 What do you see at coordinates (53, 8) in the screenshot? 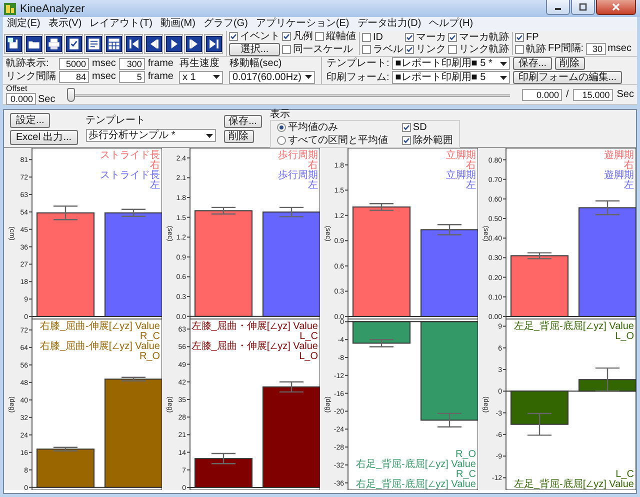
I see `window-title: KineAnalyzer` at bounding box center [53, 8].